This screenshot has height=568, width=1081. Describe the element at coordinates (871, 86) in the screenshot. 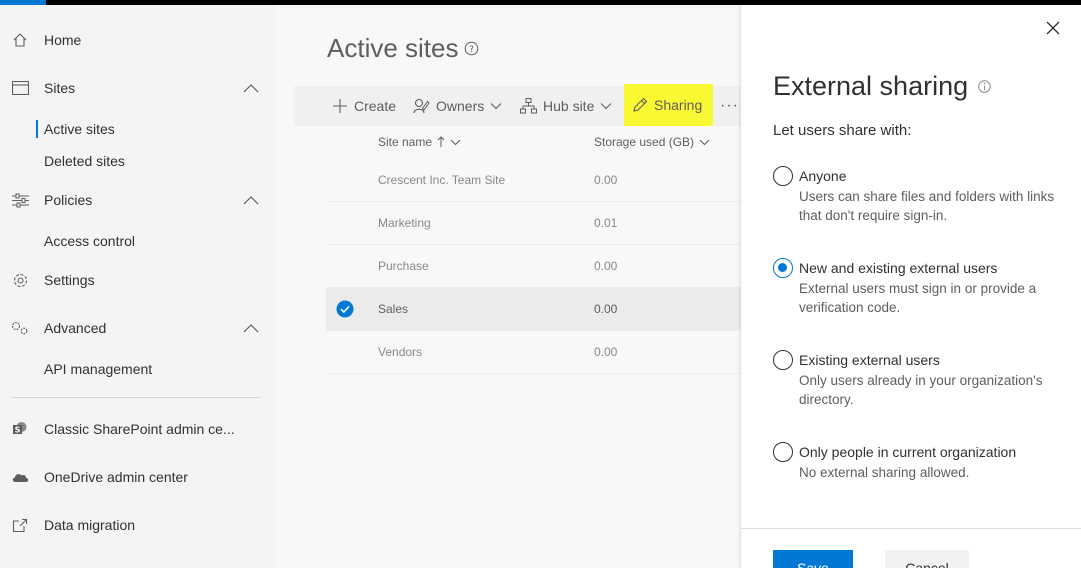

I see `panel-title-text: External sharing` at that location.